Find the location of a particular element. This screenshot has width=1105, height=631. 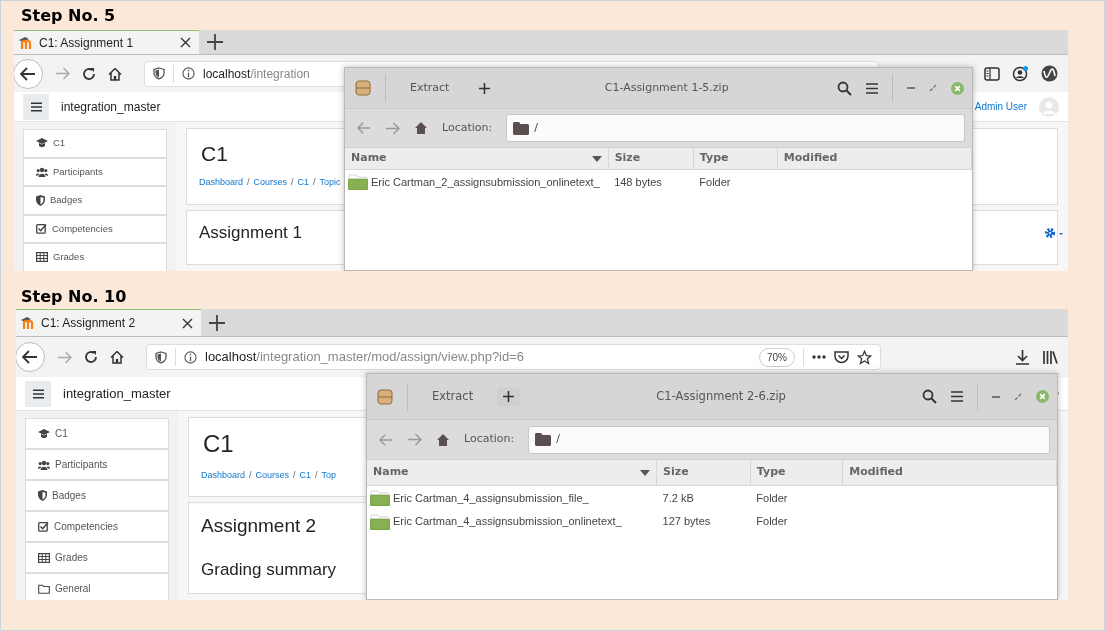

table-cell: 7.2 kB is located at coordinates (703, 497).